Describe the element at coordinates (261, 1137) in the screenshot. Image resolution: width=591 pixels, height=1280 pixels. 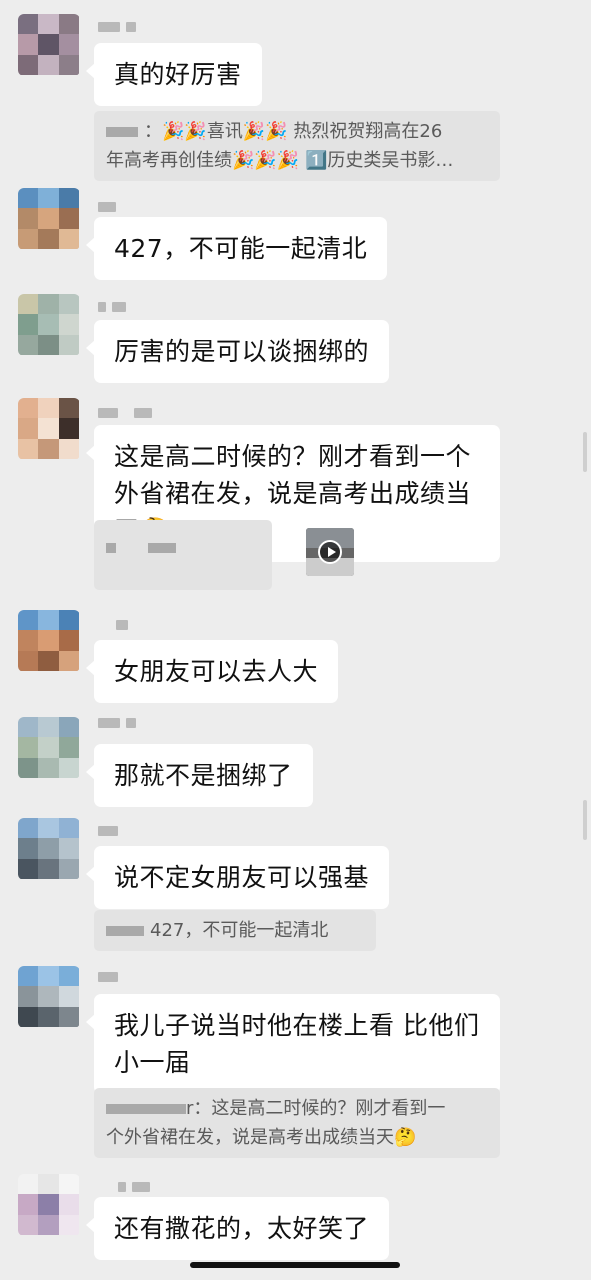
I see `quote-text: 个外省裙在发，说是高考出成绩当天🤔` at that location.